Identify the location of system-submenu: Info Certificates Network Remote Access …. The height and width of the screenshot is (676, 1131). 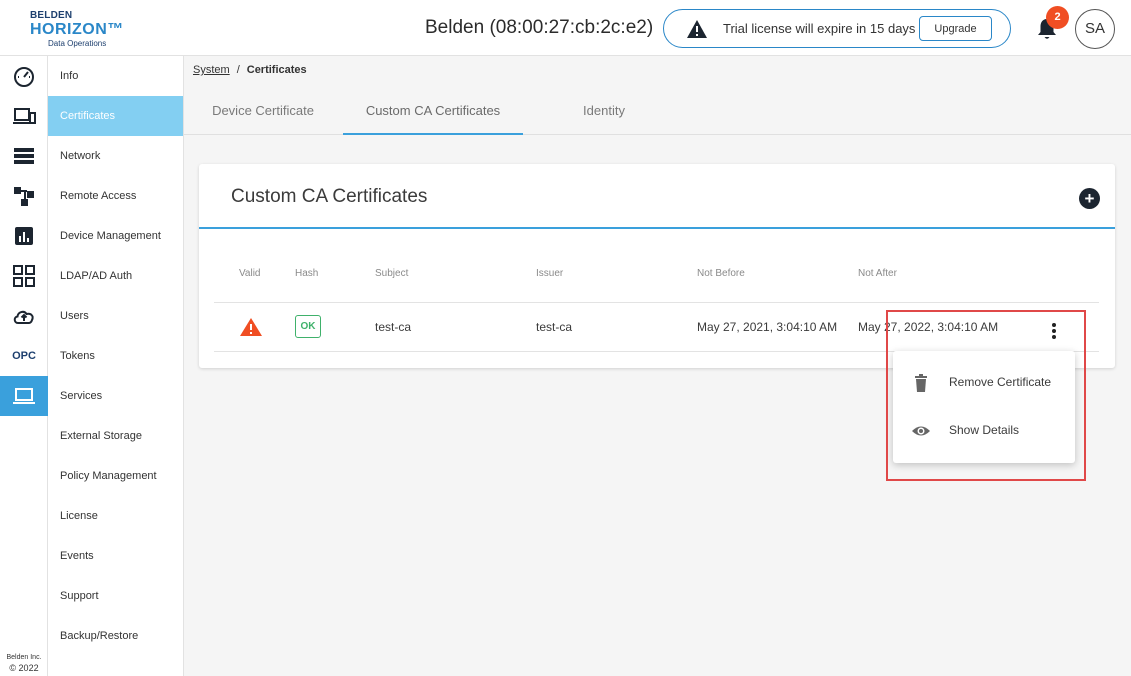
(116, 366).